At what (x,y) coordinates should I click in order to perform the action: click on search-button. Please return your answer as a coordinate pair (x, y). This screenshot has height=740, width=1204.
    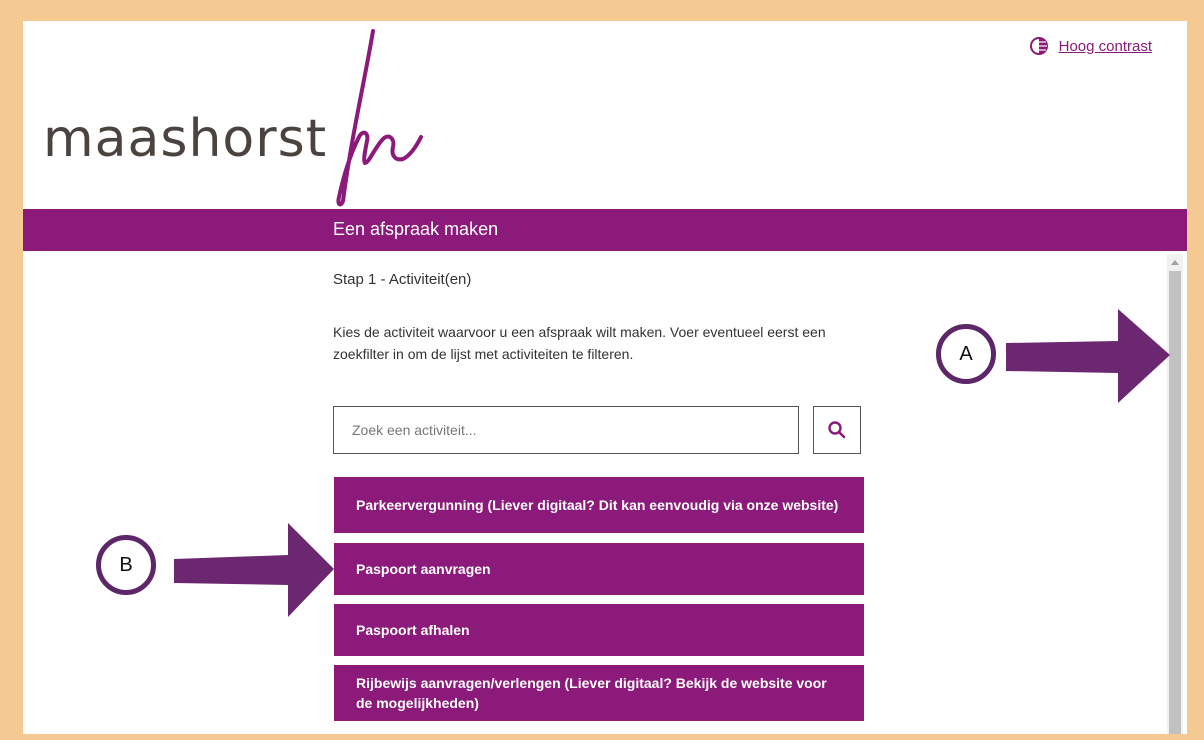
    Looking at the image, I should click on (837, 430).